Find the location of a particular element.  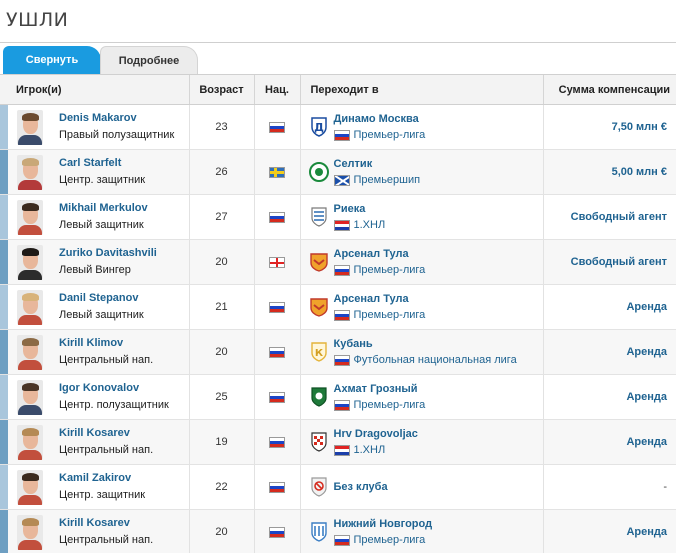

club-name-link: Ахмат Грозный is located at coordinates (380, 389).